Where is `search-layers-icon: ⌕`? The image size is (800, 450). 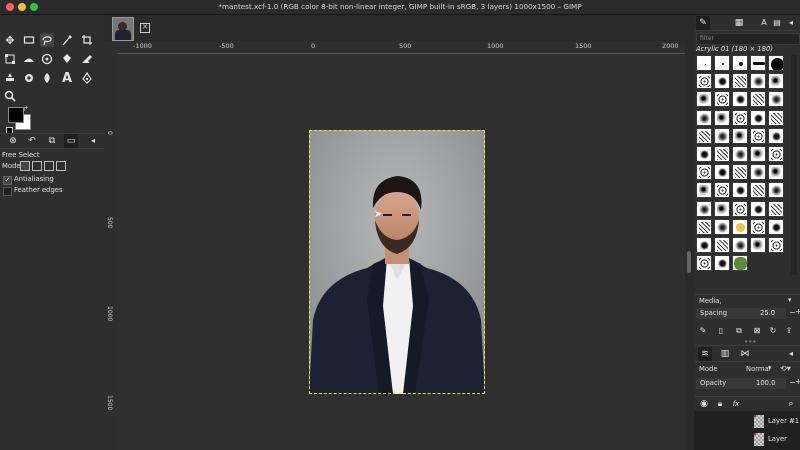 search-layers-icon: ⌕ is located at coordinates (791, 404).